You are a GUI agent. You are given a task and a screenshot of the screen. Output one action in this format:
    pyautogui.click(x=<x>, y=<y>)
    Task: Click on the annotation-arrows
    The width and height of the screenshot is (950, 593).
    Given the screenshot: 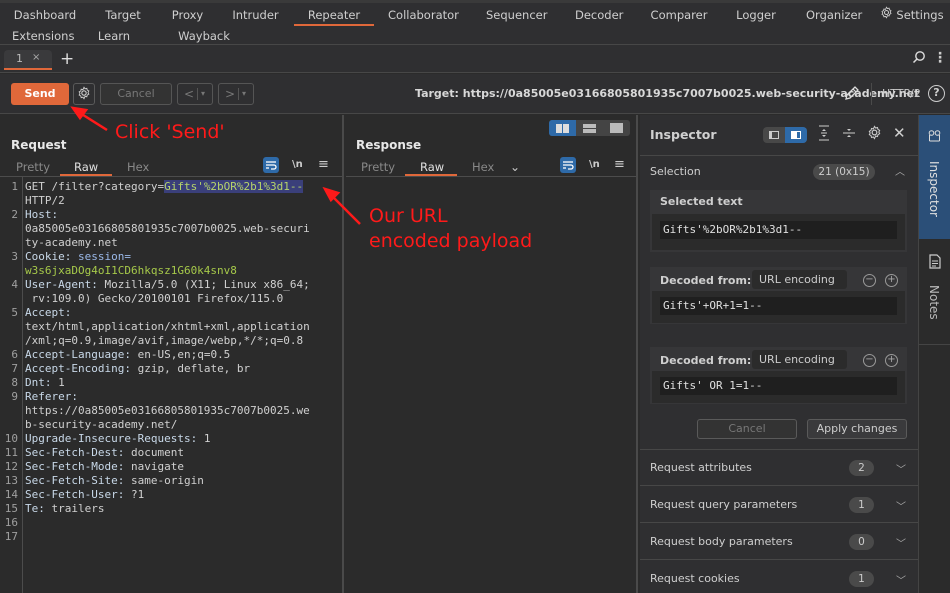 What is the action you would take?
    pyautogui.click(x=215, y=165)
    